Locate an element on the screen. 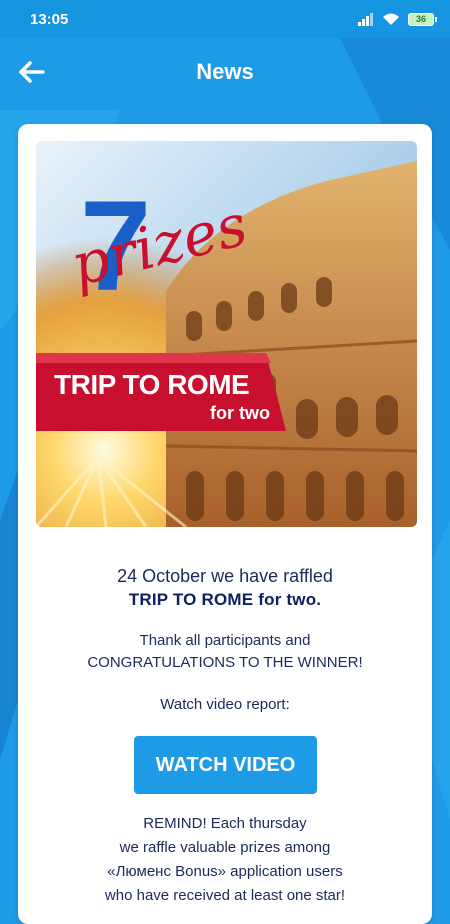 Image resolution: width=450 pixels, height=924 pixels. back-button is located at coordinates (32, 72).